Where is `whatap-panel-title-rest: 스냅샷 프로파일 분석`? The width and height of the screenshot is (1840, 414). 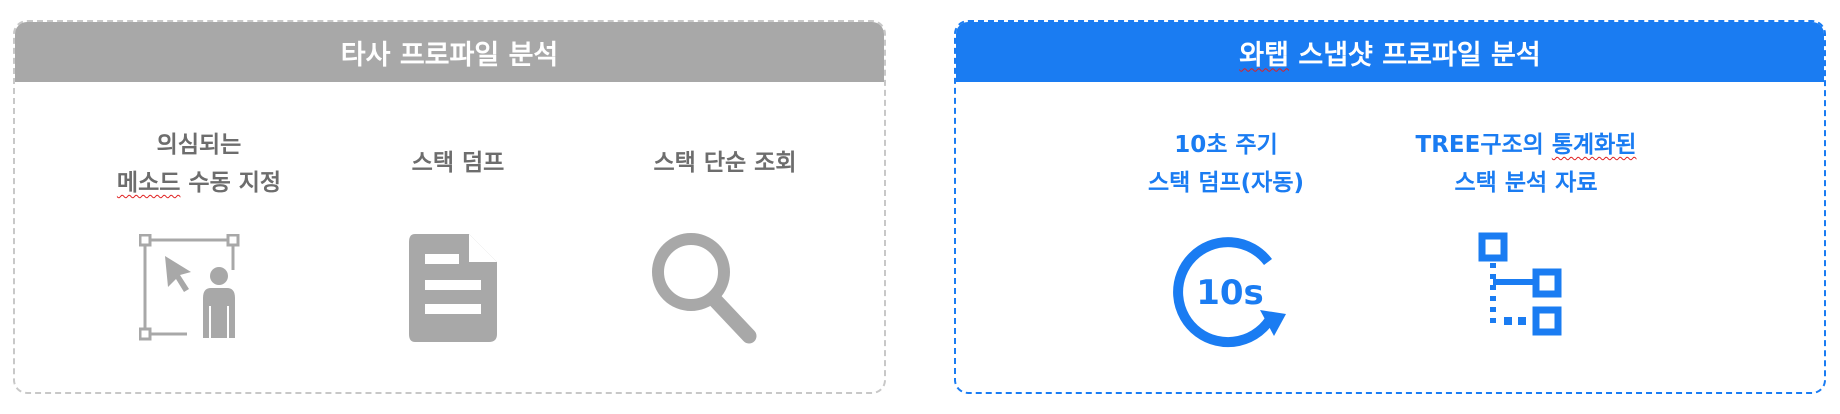
whatap-panel-title-rest: 스냅샷 프로파일 분석 is located at coordinates (1414, 55).